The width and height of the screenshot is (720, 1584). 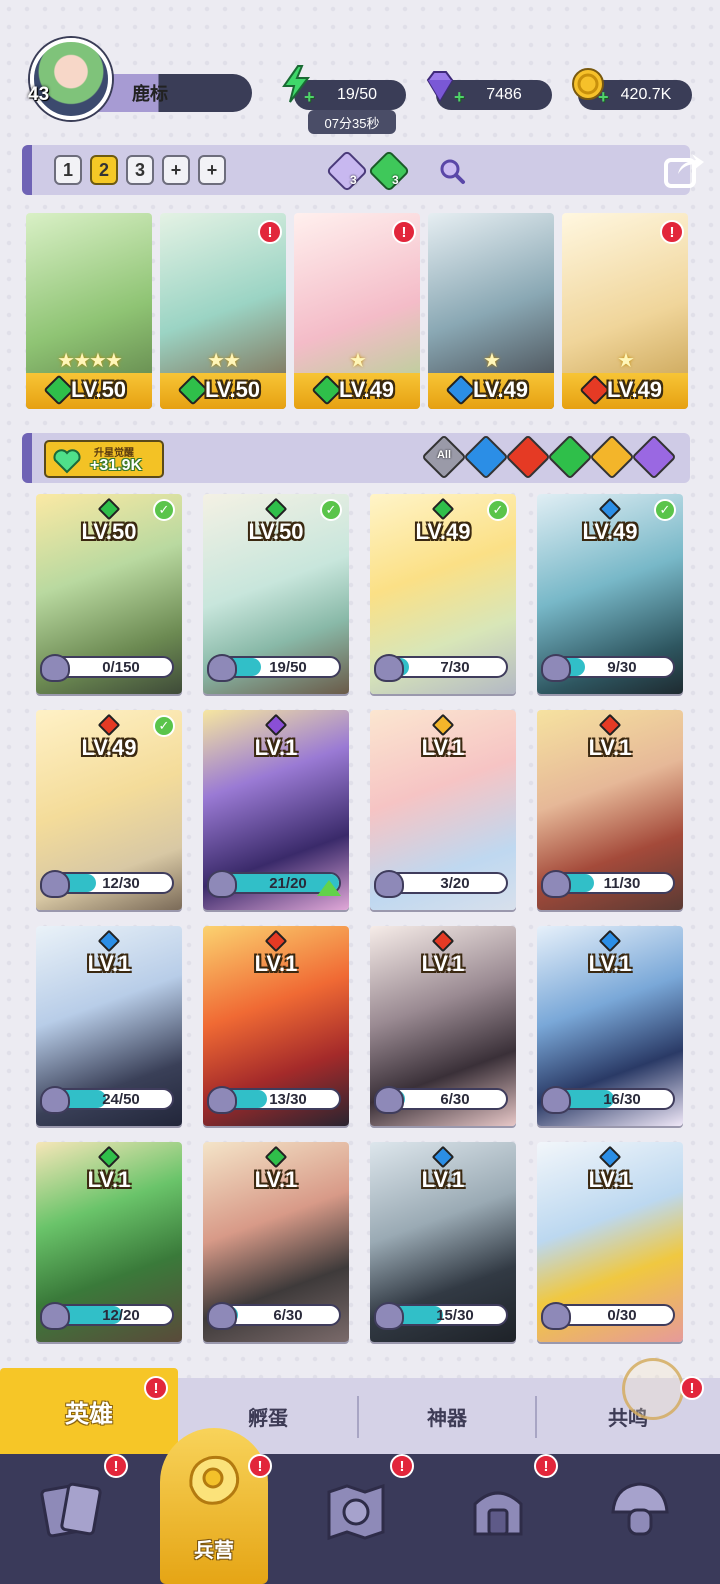 What do you see at coordinates (444, 455) in the screenshot?
I see `filter-all-label: All` at bounding box center [444, 455].